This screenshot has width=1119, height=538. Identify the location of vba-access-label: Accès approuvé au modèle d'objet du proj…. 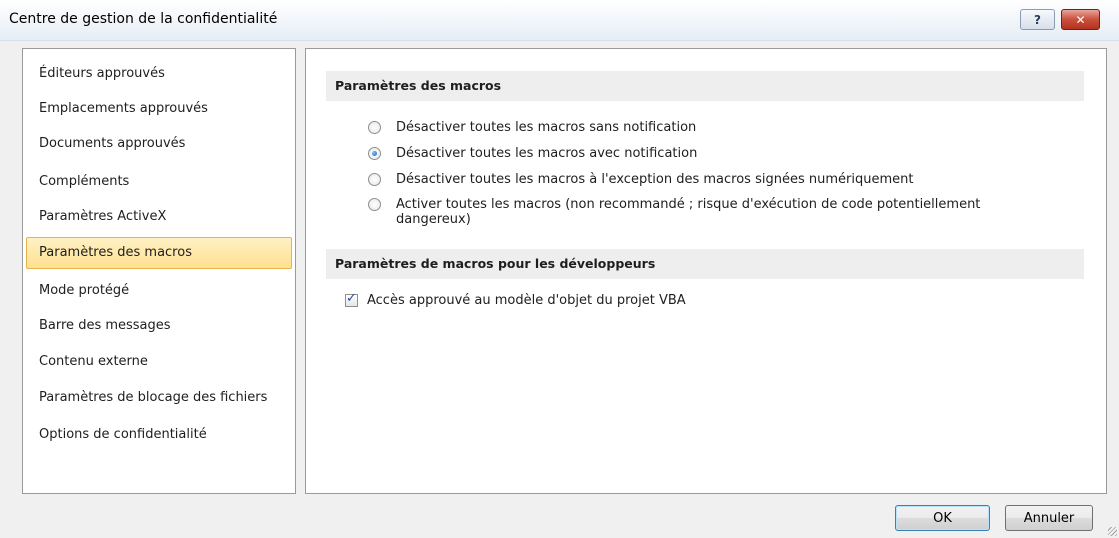
(526, 300).